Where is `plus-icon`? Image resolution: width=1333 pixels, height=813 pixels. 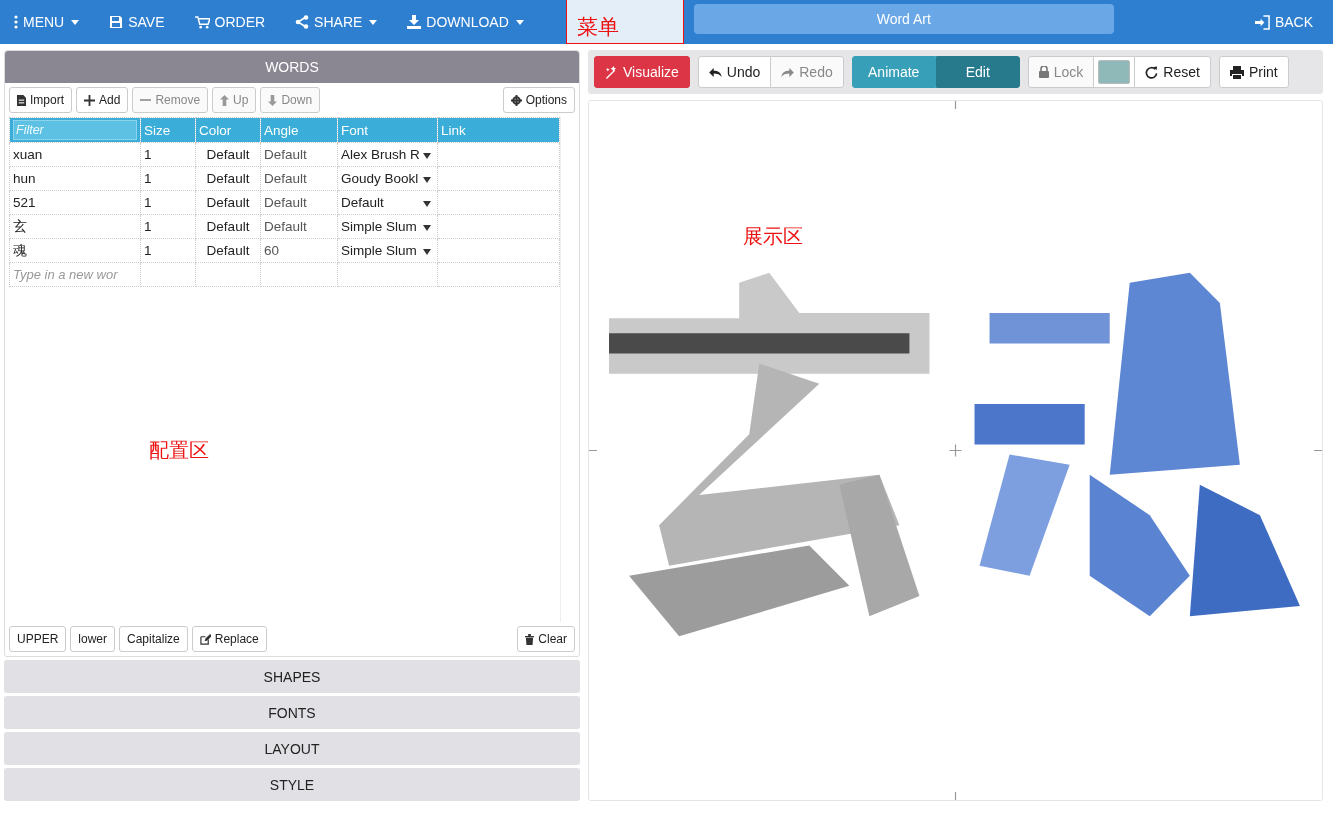
plus-icon is located at coordinates (89, 100).